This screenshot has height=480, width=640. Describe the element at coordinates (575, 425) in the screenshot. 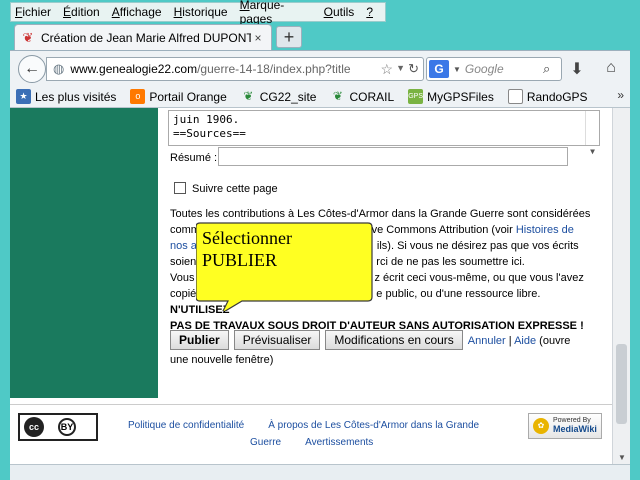

I see `mediawiki-badge-text: Powered By MediaWiki` at that location.